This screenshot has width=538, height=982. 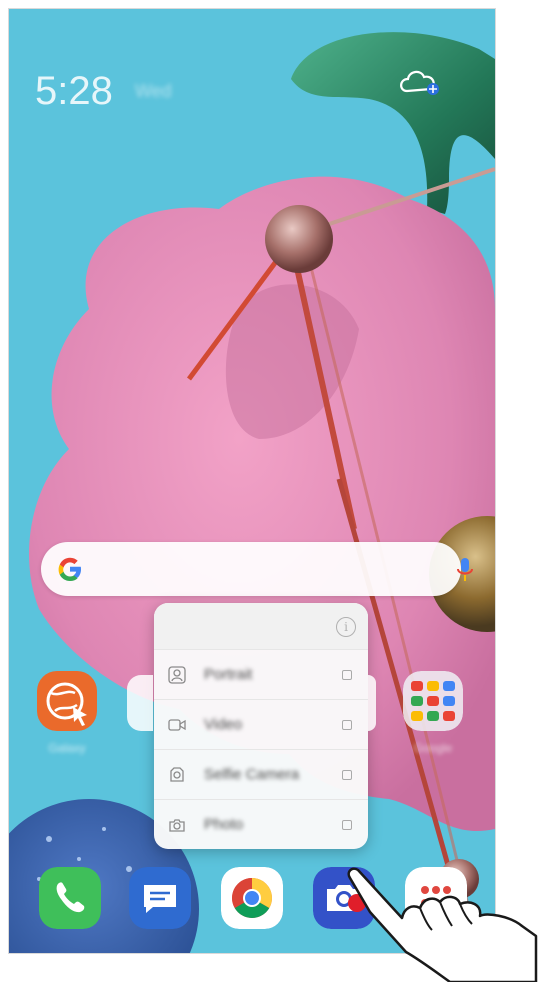 I want to click on popup-item-photo: Photo, so click(x=261, y=824).